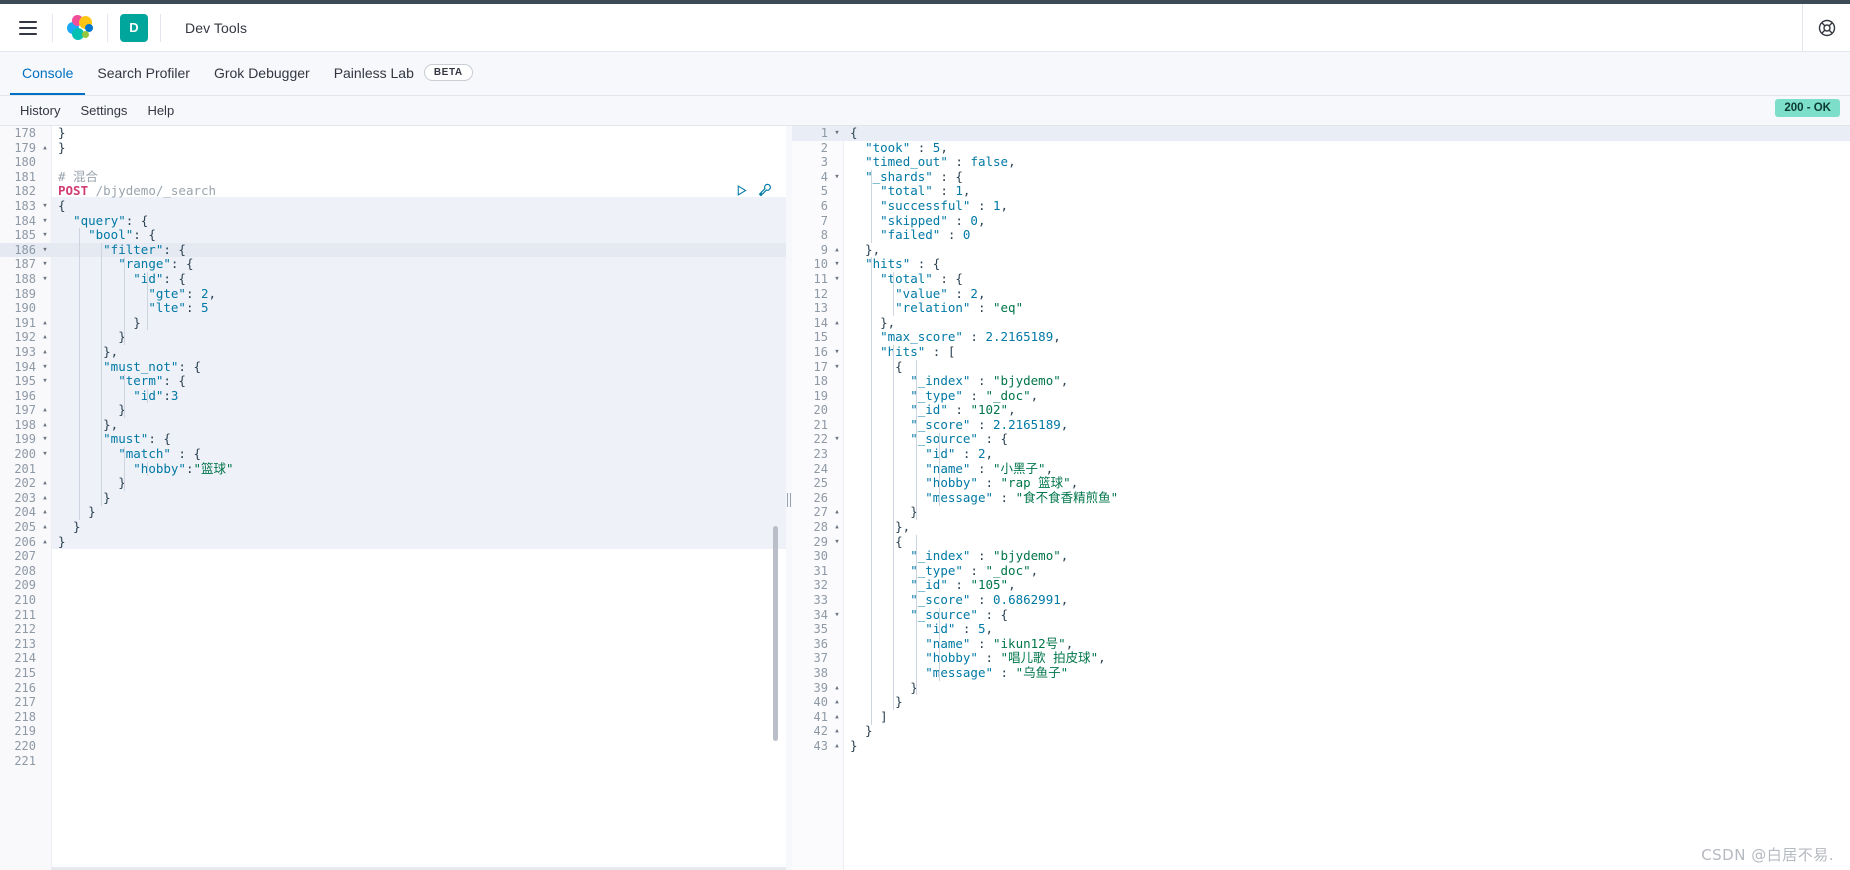  Describe the element at coordinates (393, 308) in the screenshot. I see `editor-line: 190 "lte": 5` at that location.